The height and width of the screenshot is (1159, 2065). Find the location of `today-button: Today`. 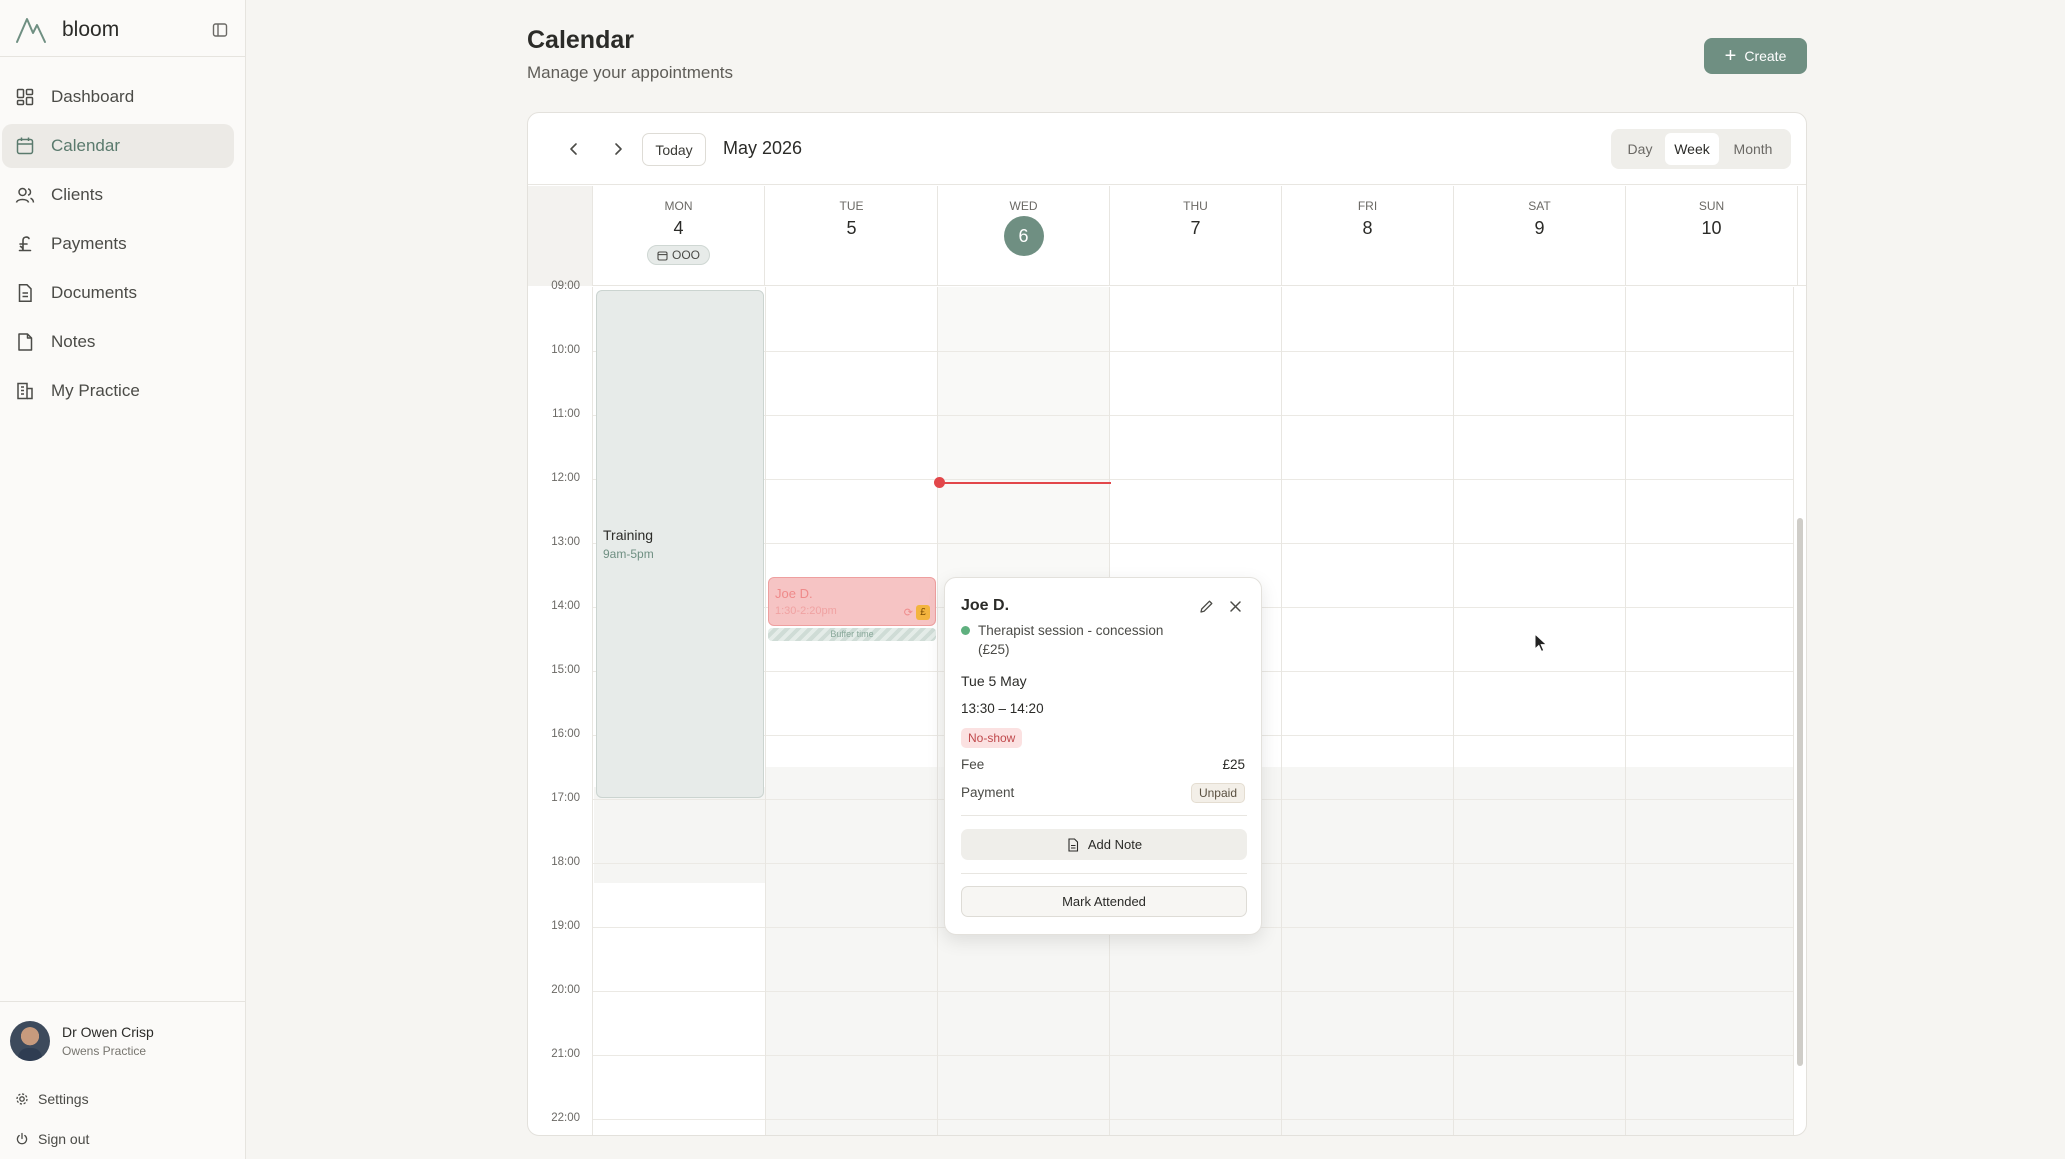

today-button: Today is located at coordinates (674, 149).